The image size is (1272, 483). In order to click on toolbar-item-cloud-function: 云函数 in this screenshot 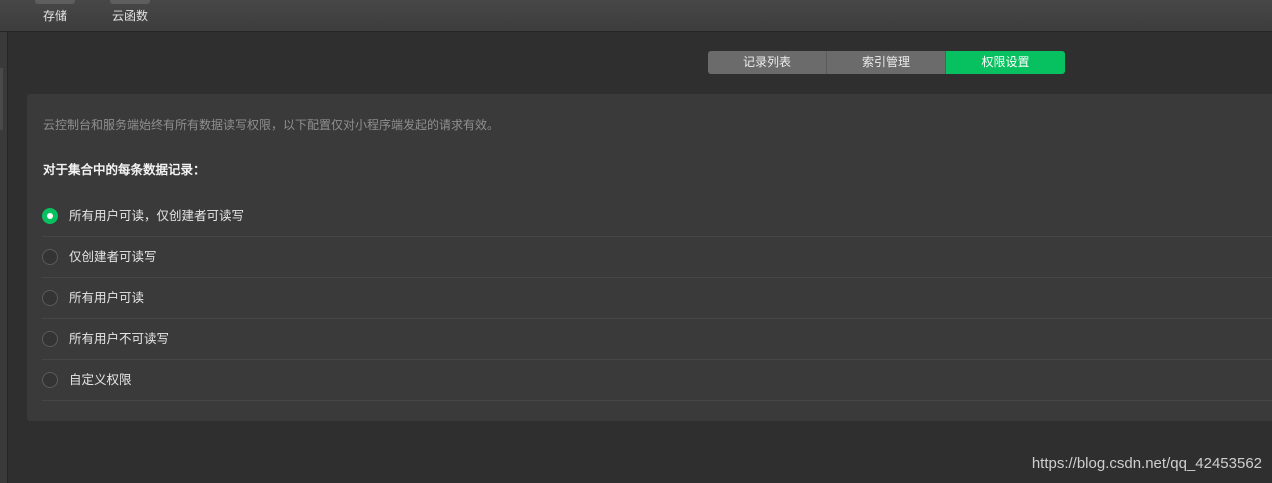, I will do `click(130, 15)`.